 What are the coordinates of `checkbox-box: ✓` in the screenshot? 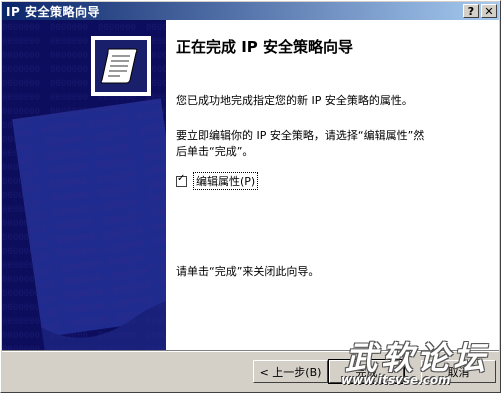 It's located at (181, 179).